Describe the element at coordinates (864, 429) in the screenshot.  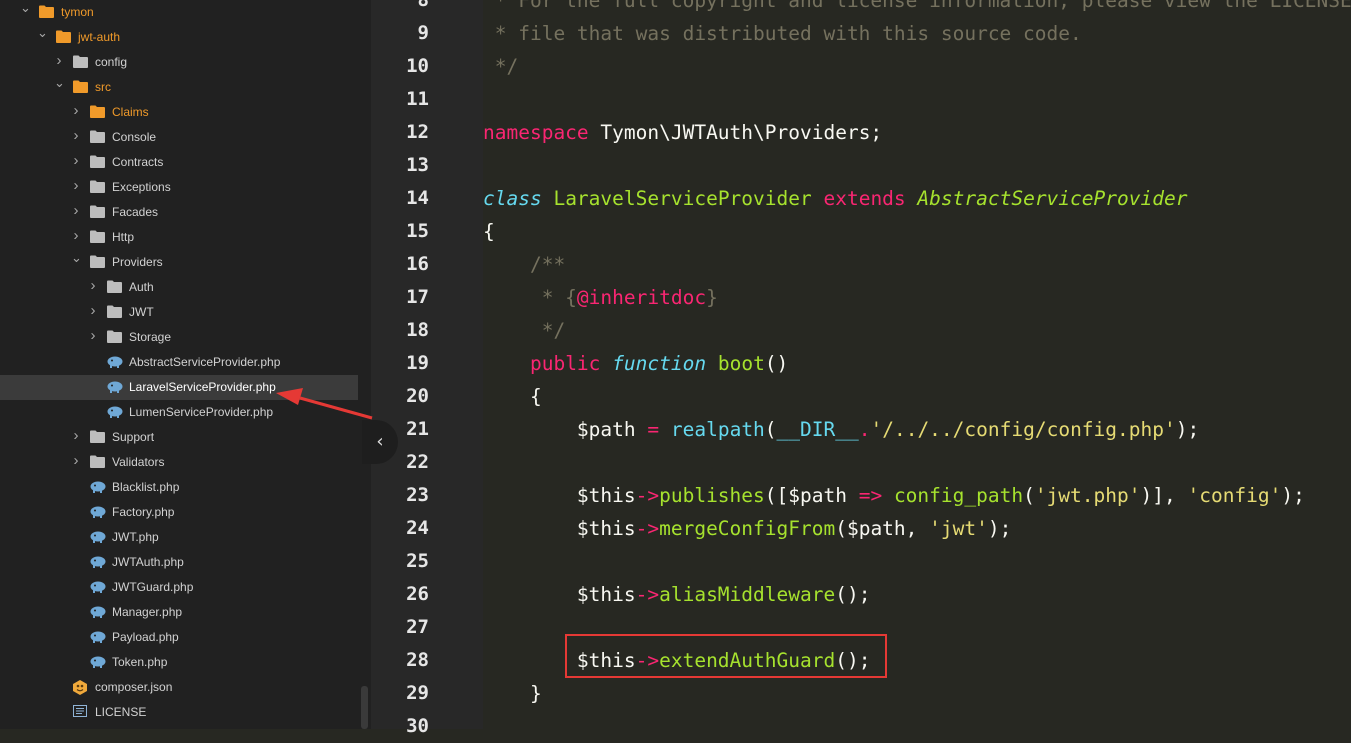
I see `code-token: .` at that location.